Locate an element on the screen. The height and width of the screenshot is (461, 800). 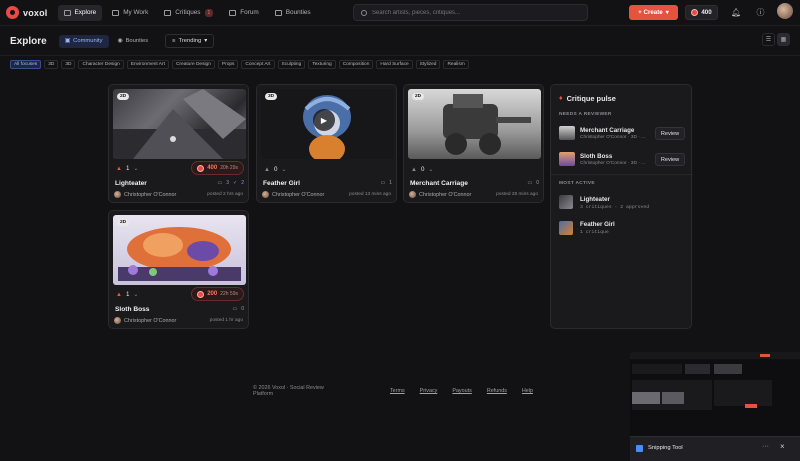
nav-forum: Forum is located at coordinates (243, 13).